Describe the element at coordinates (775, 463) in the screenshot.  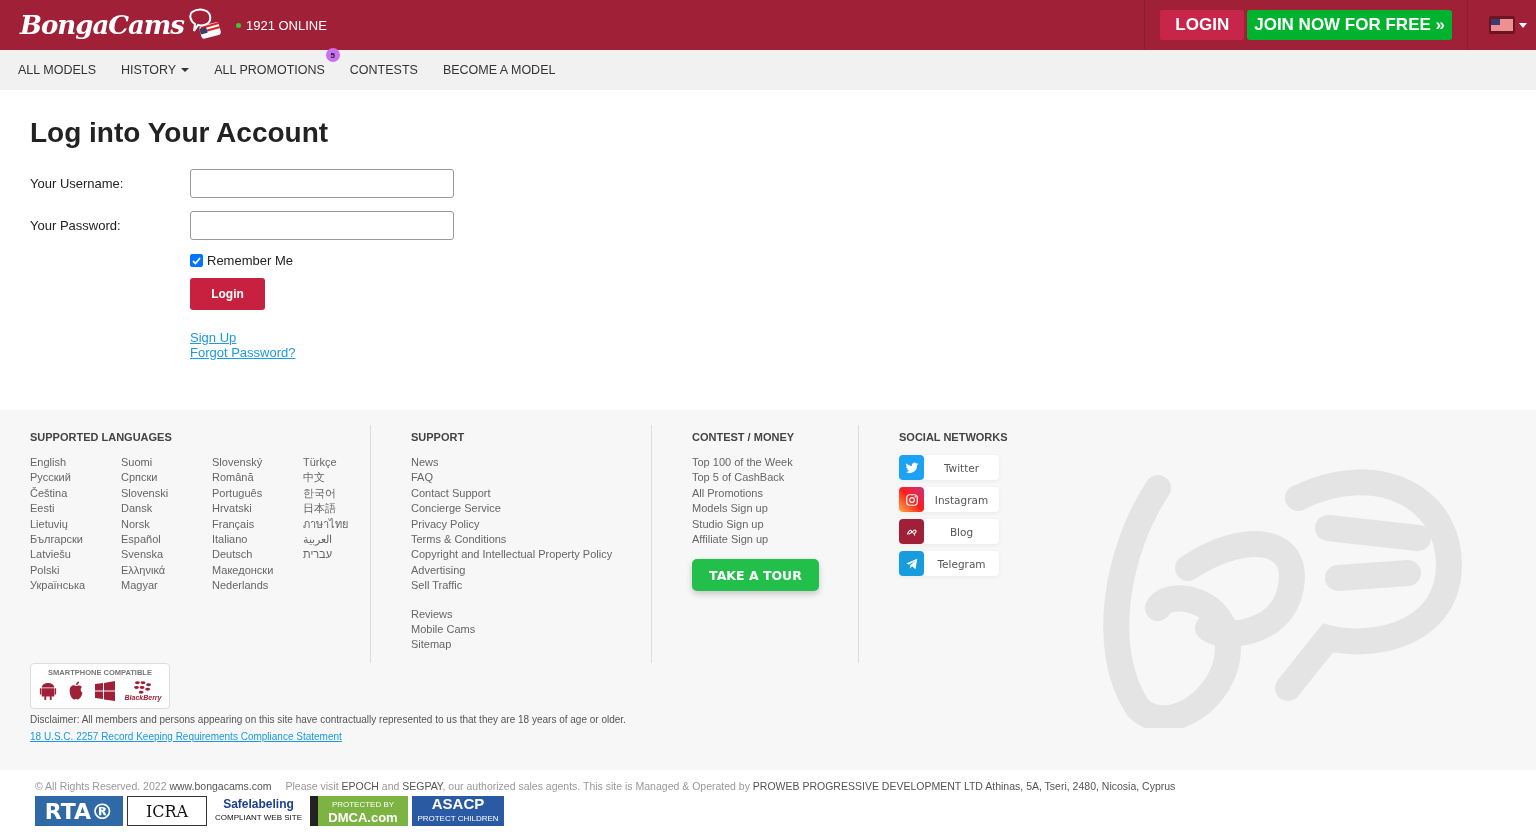
I see `footer-link: Top 100 of the Week` at that location.